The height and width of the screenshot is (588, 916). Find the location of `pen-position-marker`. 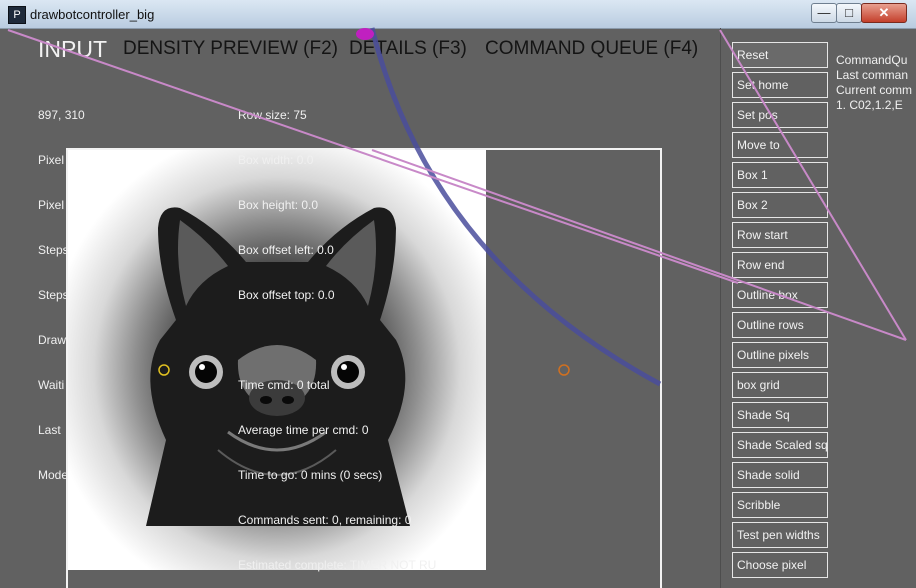

pen-position-marker is located at coordinates (365, 34).